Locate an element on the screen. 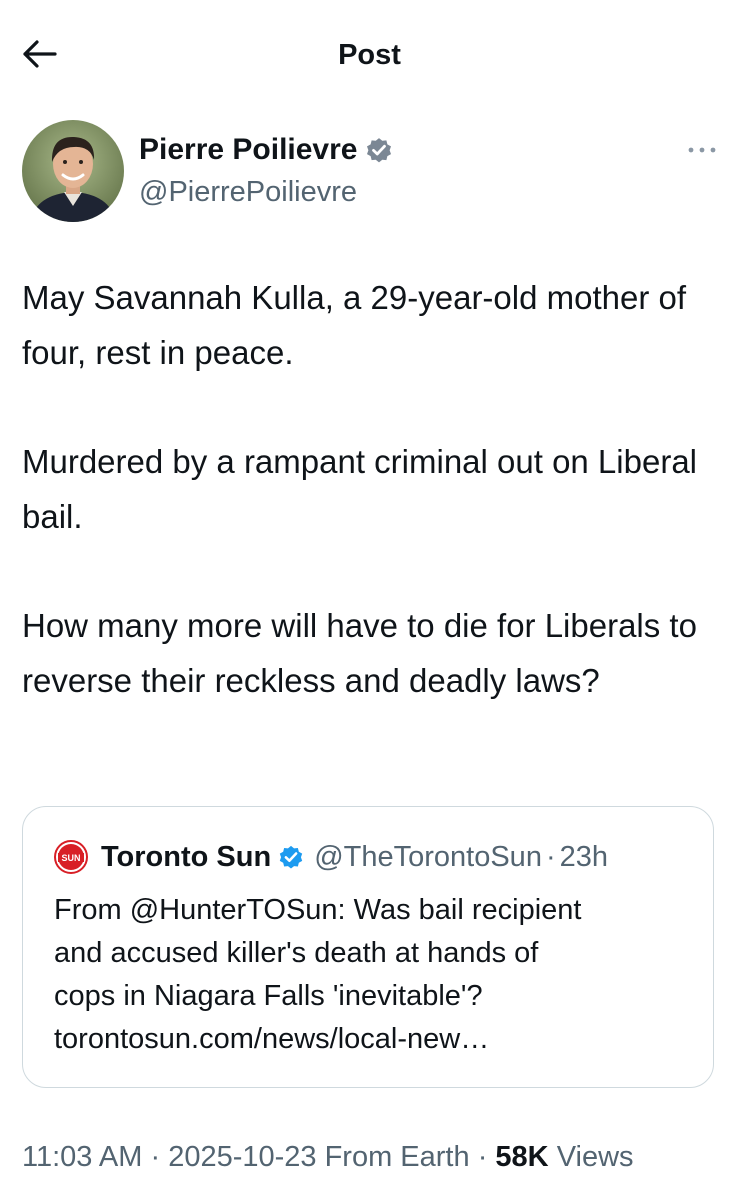 This screenshot has width=739, height=1200. author-name-row: Pierre Poilievre is located at coordinates (266, 150).